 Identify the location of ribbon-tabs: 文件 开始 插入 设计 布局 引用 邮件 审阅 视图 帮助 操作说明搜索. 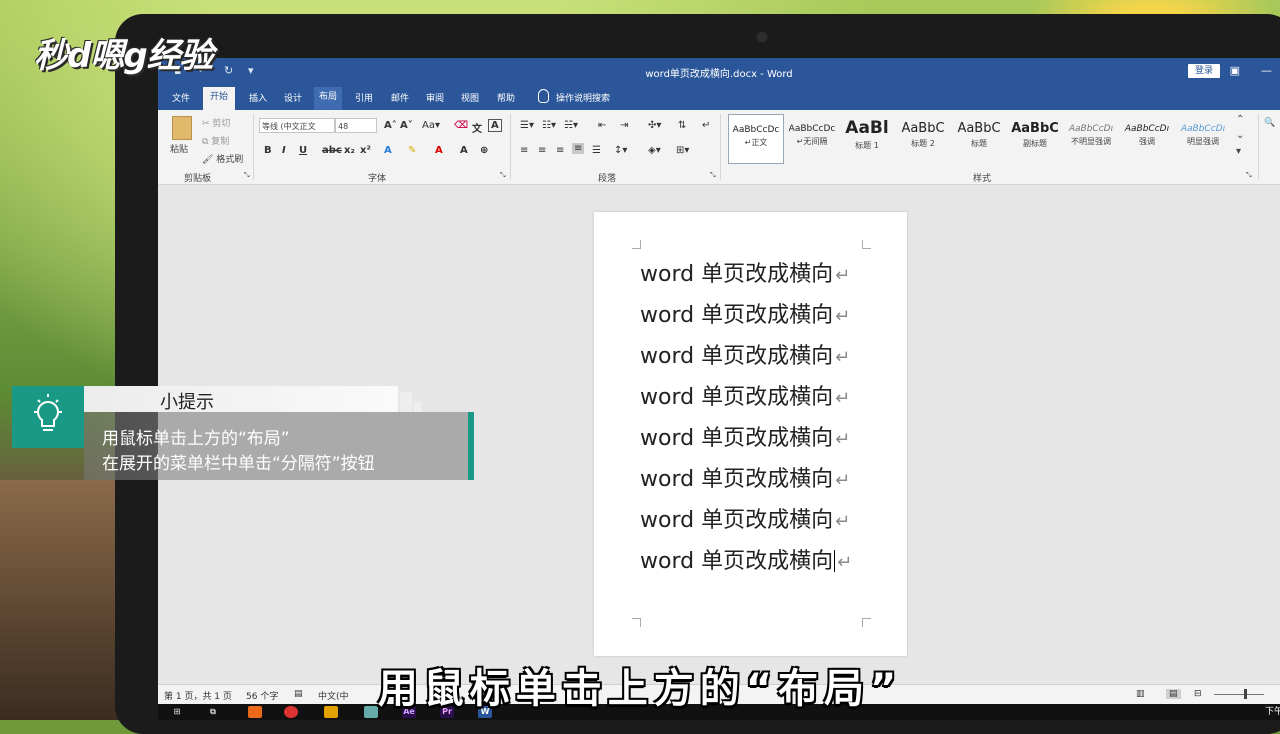
(719, 97).